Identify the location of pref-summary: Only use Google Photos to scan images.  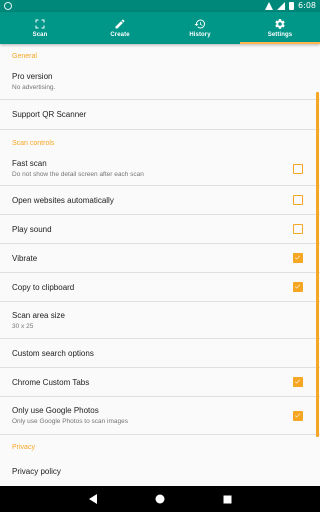
(70, 421).